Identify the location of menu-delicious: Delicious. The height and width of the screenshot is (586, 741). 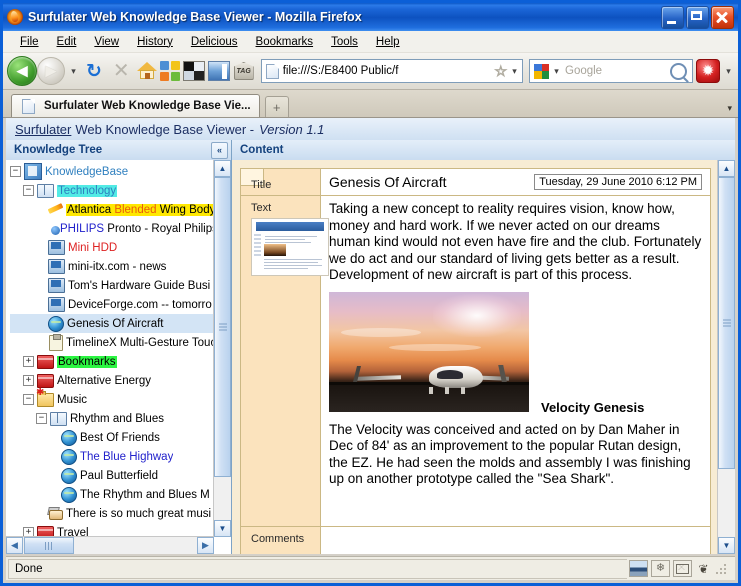
(214, 42).